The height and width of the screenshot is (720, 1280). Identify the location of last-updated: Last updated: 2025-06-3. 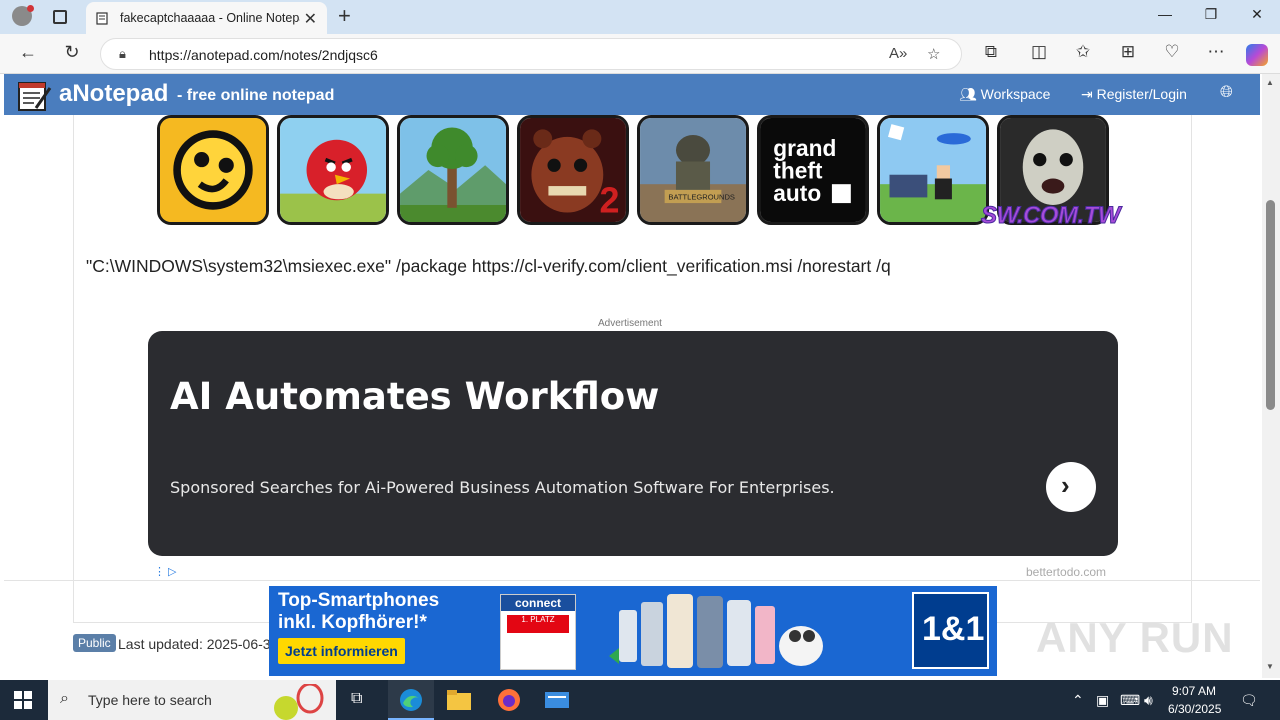
(194, 644).